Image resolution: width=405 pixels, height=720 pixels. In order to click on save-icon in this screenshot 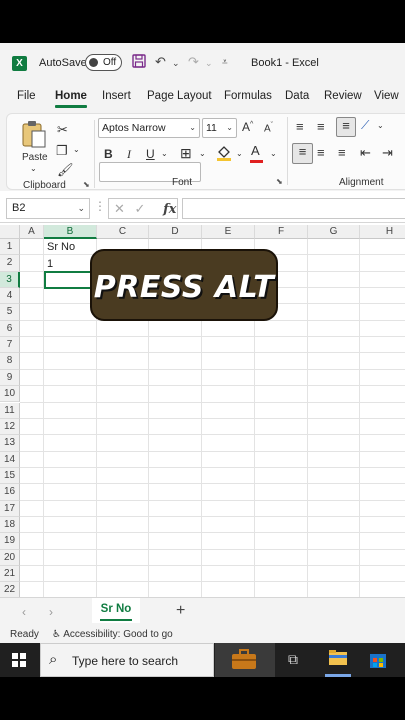, I will do `click(139, 62)`.